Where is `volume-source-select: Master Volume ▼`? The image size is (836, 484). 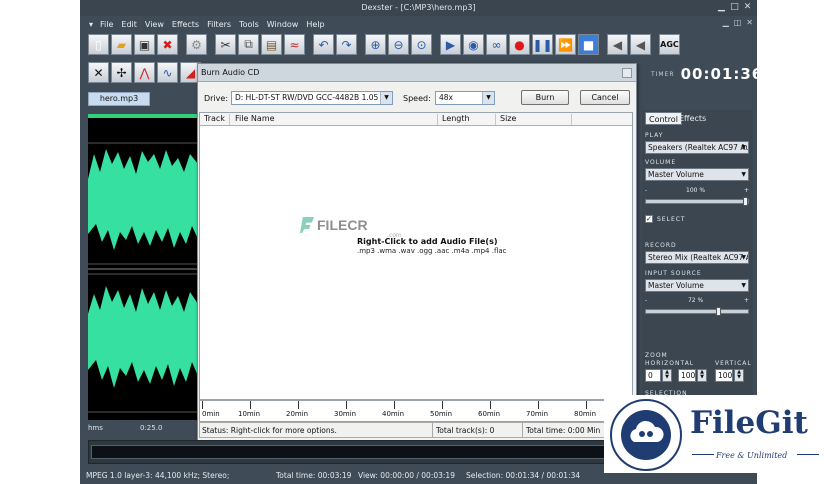 volume-source-select: Master Volume ▼ is located at coordinates (697, 174).